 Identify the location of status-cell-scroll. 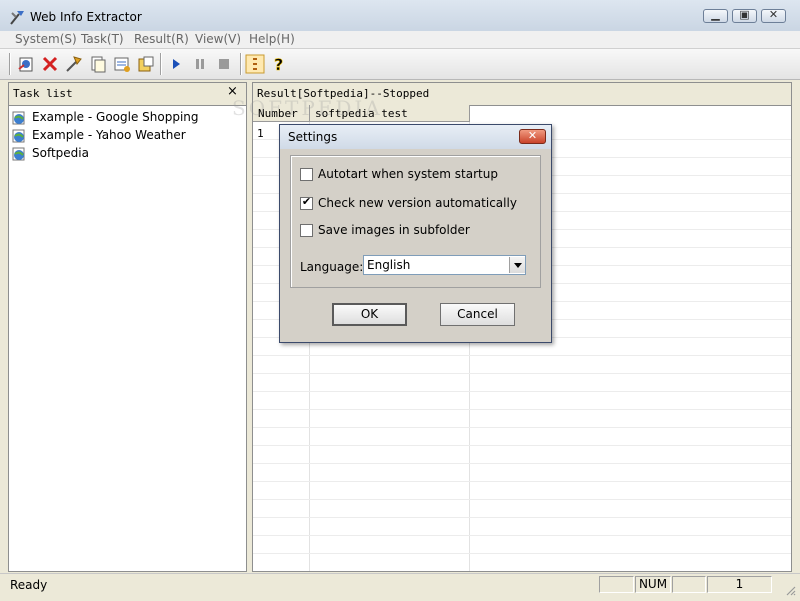
(689, 584).